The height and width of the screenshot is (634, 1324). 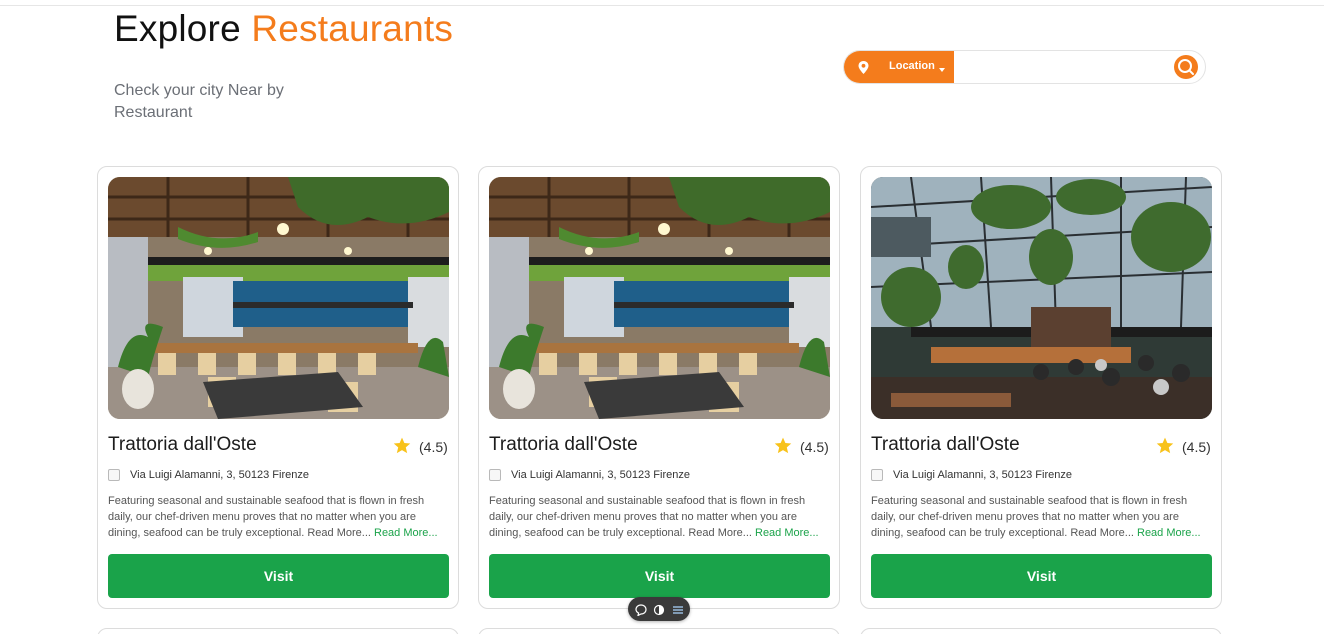 I want to click on search-icon, so click(x=1186, y=67).